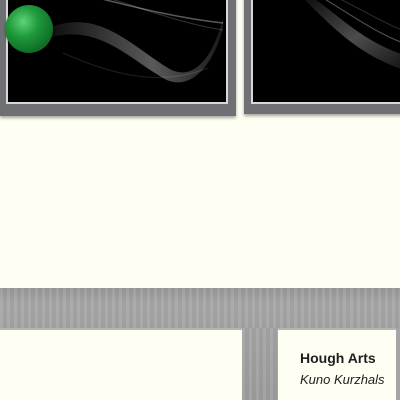 This screenshot has width=400, height=400. Describe the element at coordinates (121, 364) in the screenshot. I see `wall-panel-left` at that location.